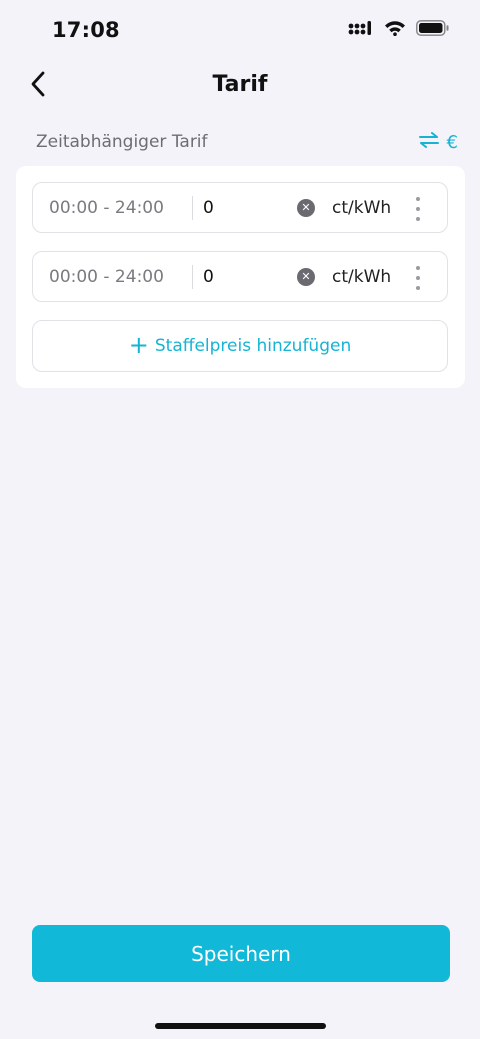  I want to click on status-time: 17:08, so click(86, 30).